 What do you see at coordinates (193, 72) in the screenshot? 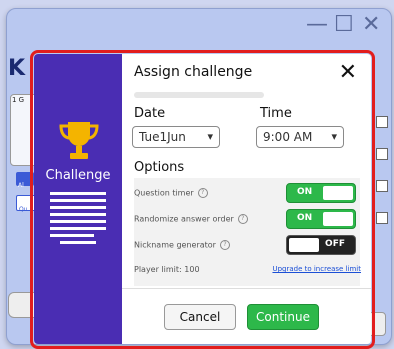
I see `dialog-title: Assign challenge` at bounding box center [193, 72].